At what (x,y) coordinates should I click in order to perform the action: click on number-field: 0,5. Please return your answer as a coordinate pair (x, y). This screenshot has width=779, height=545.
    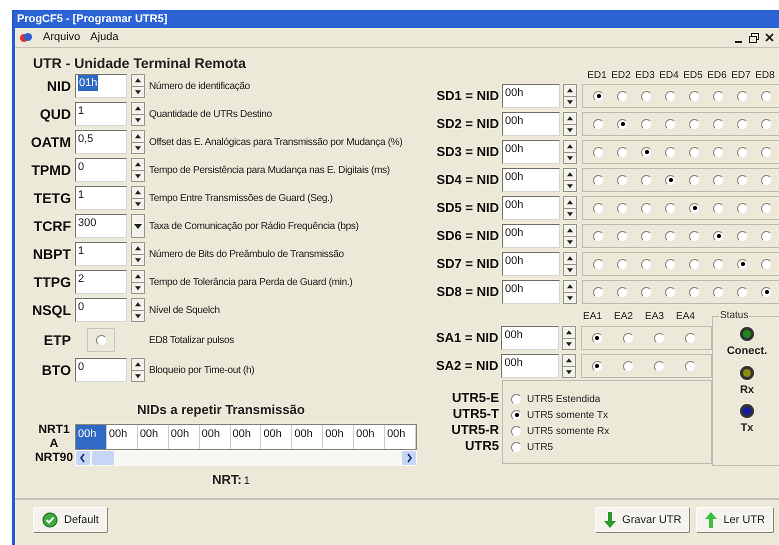
    Looking at the image, I should click on (101, 142).